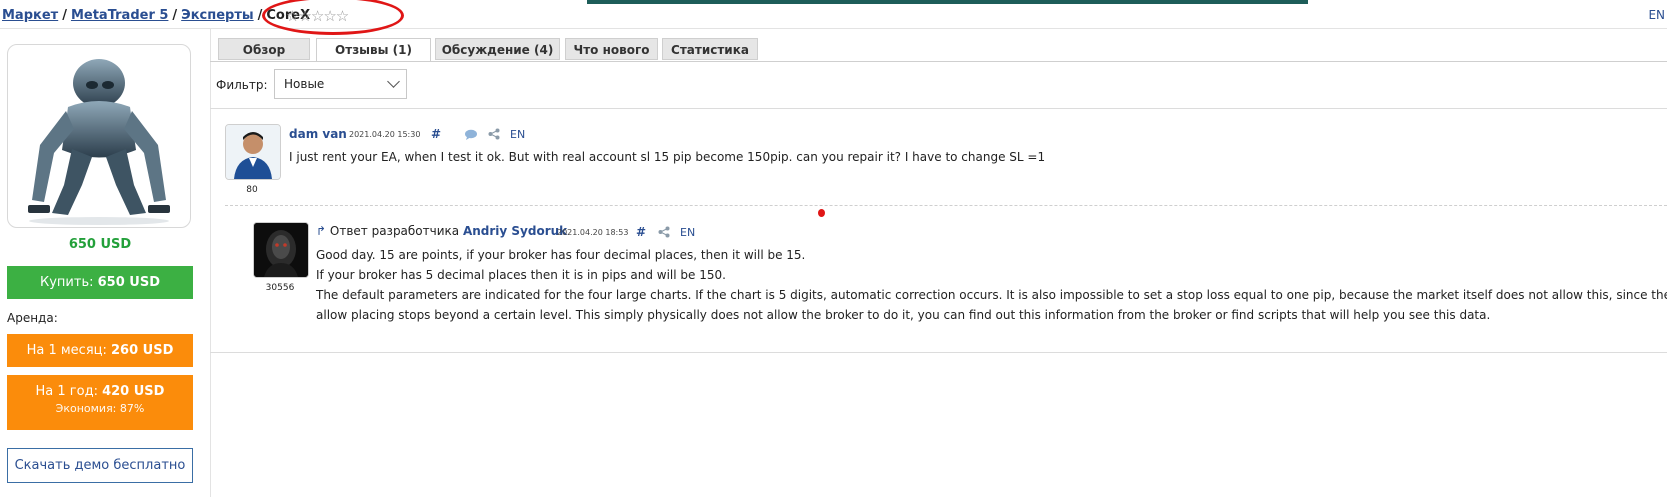 The height and width of the screenshot is (497, 1667). Describe the element at coordinates (611, 49) in the screenshot. I see `tab-whats-new: Что нового` at that location.